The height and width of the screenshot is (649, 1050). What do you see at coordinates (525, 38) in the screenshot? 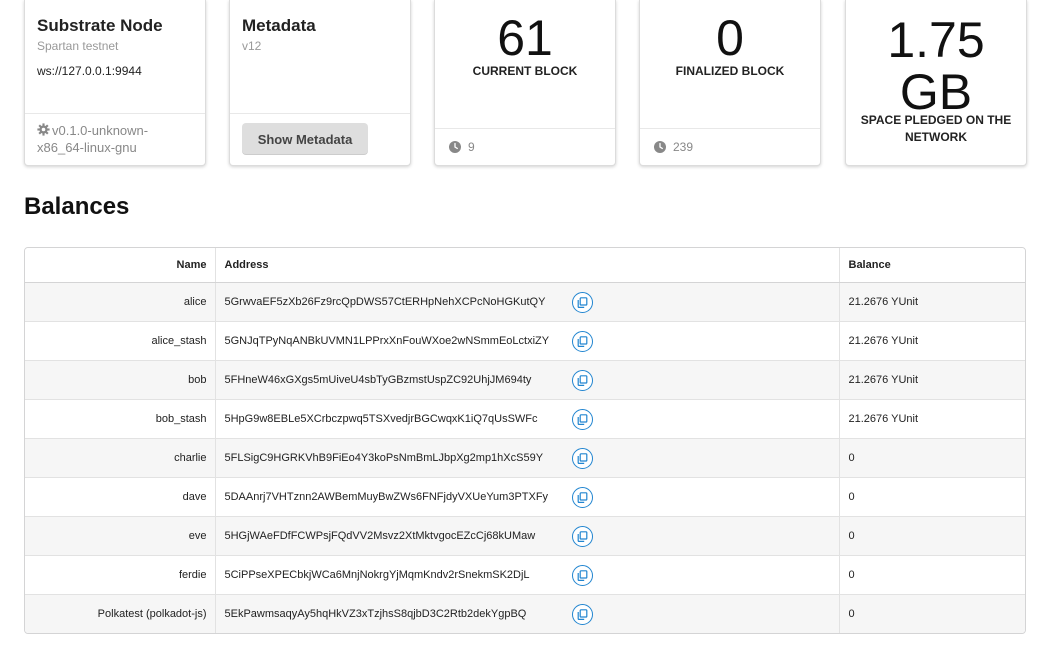
I see `current-block-value: 61` at bounding box center [525, 38].